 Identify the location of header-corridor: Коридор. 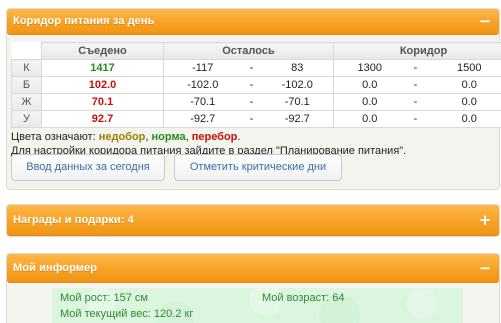
(416, 51).